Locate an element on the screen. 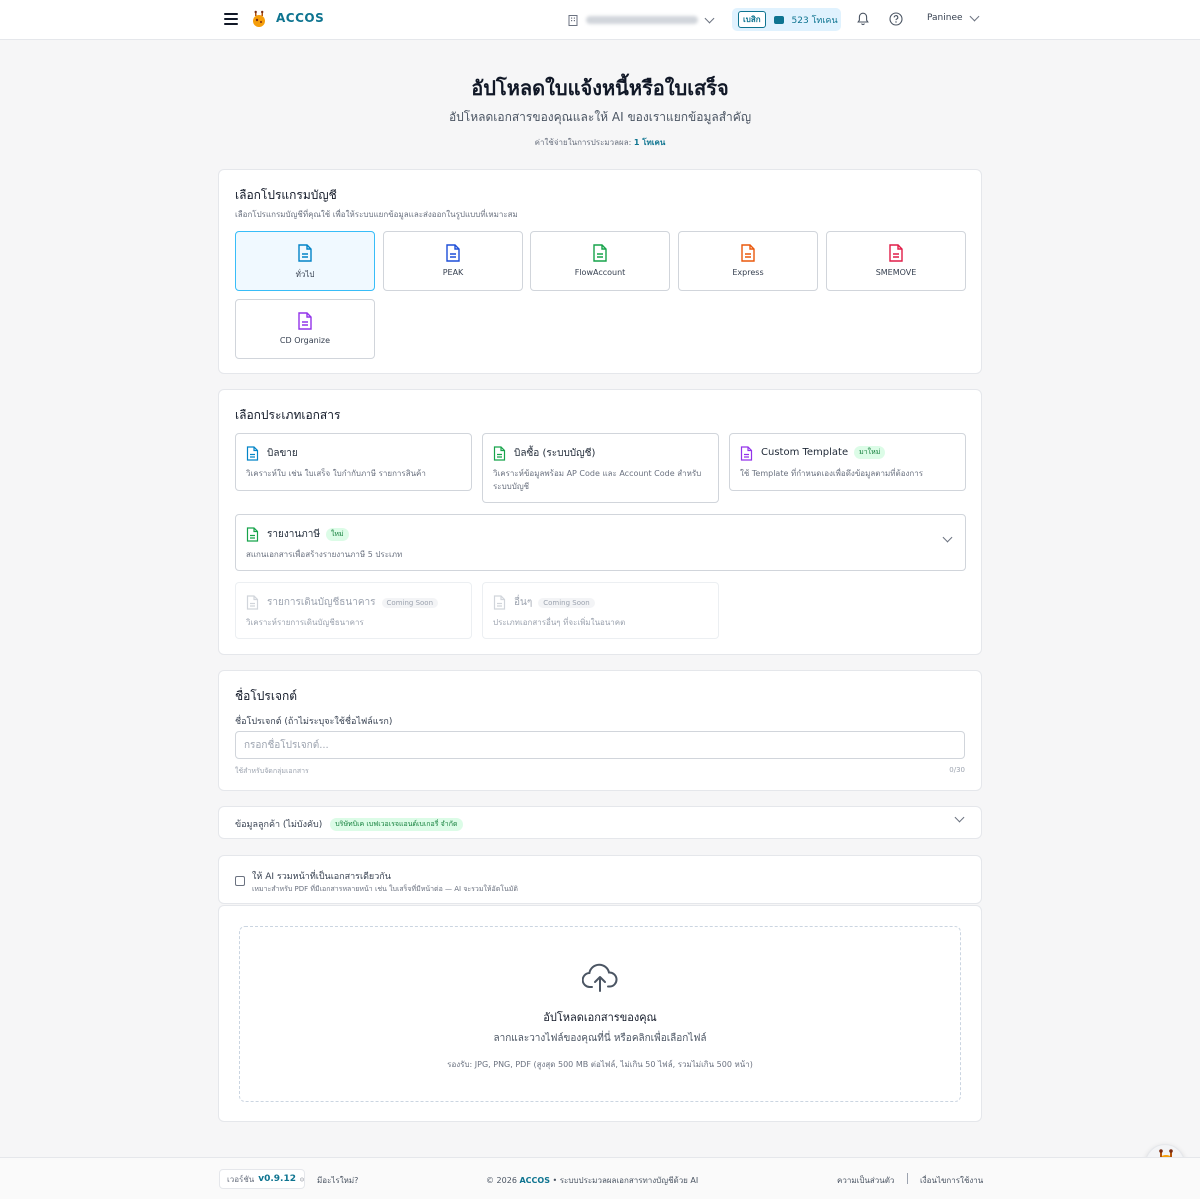  doc-type-desc: สแกนเอกสารเพื่อสร้างรายงานภาษี 5 ประเภท is located at coordinates (324, 554).